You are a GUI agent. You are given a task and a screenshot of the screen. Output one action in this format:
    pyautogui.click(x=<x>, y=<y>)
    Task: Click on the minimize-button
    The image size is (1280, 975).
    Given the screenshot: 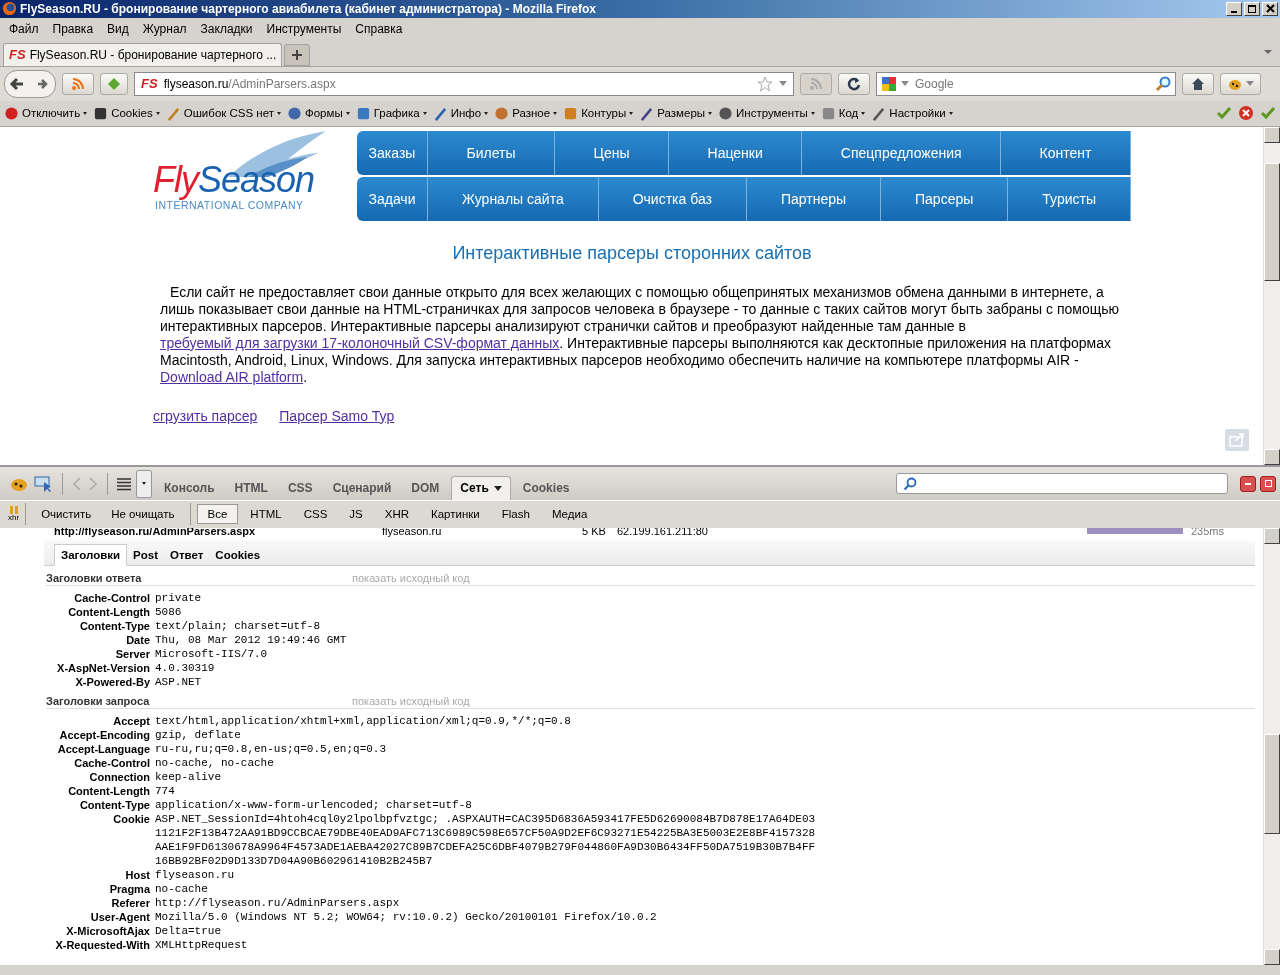 What is the action you would take?
    pyautogui.click(x=1248, y=483)
    